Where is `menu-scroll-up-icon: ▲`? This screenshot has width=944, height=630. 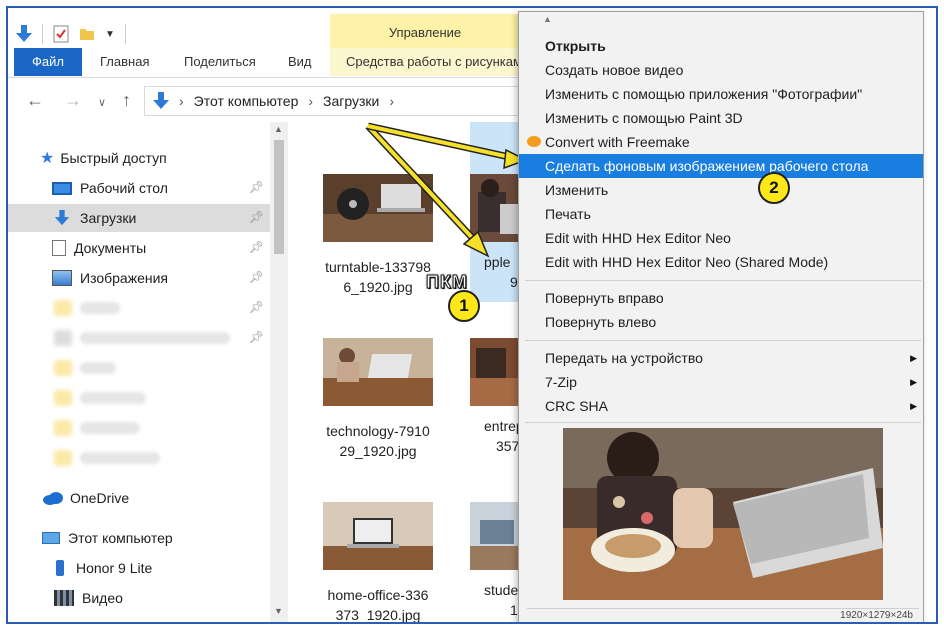 menu-scroll-up-icon: ▲ is located at coordinates (547, 19).